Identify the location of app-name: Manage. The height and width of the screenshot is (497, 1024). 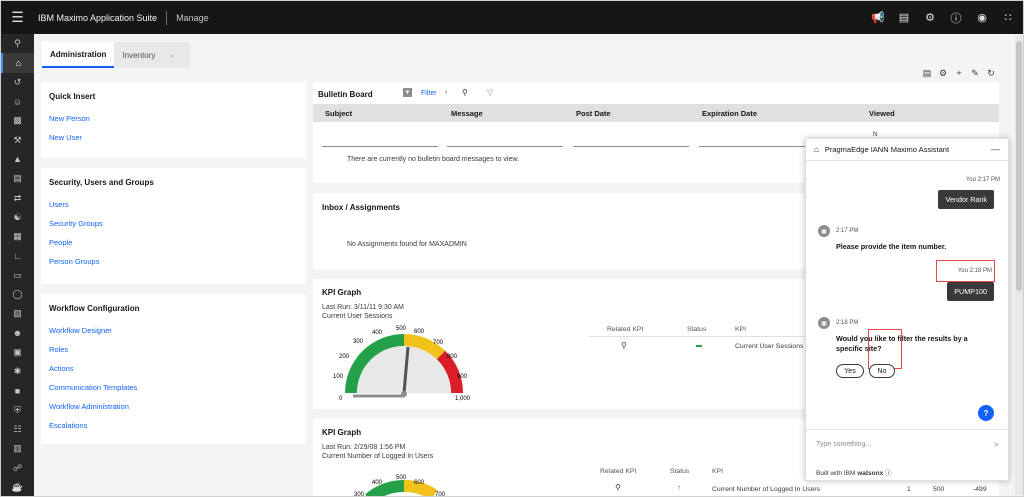
(192, 17).